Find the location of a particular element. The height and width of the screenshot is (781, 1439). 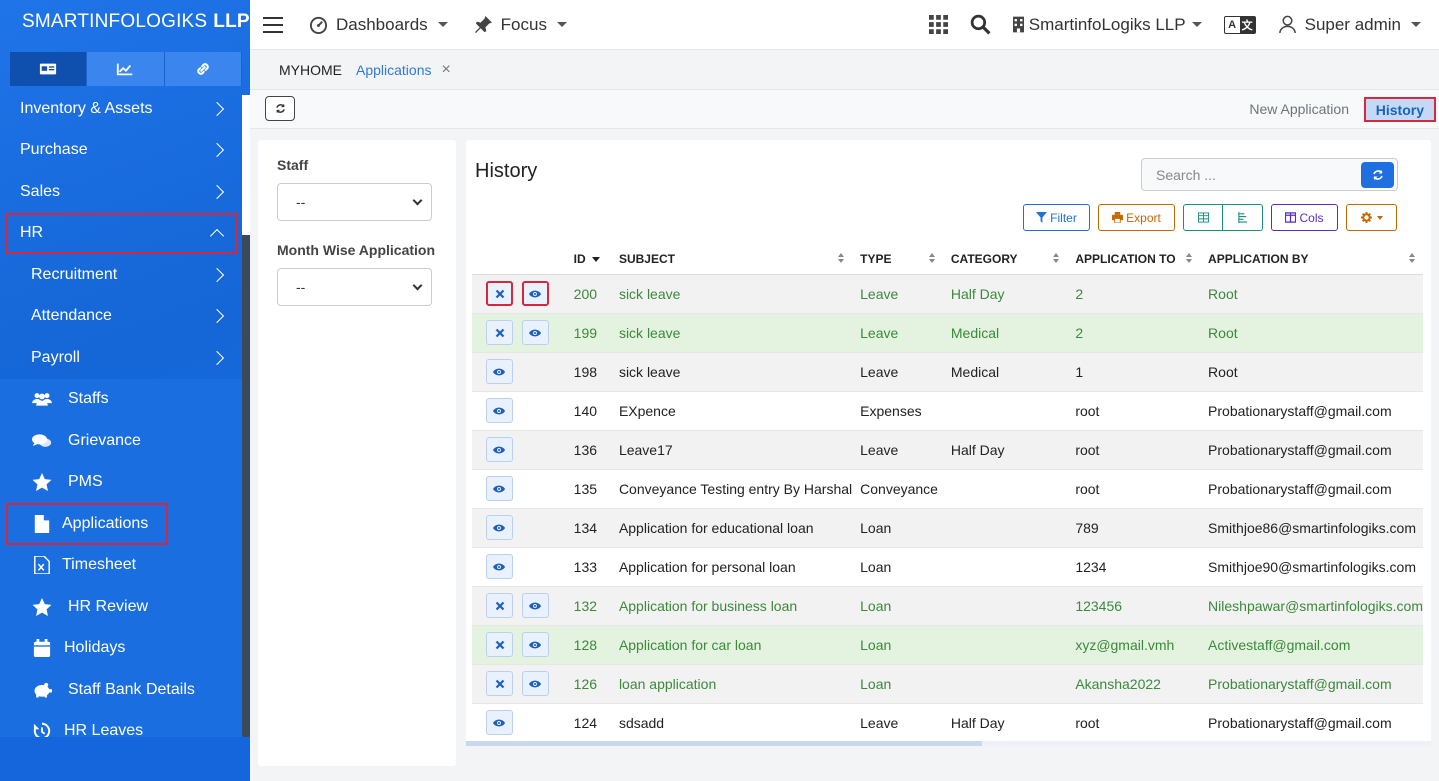

new-application-link: New Application is located at coordinates (1299, 109).